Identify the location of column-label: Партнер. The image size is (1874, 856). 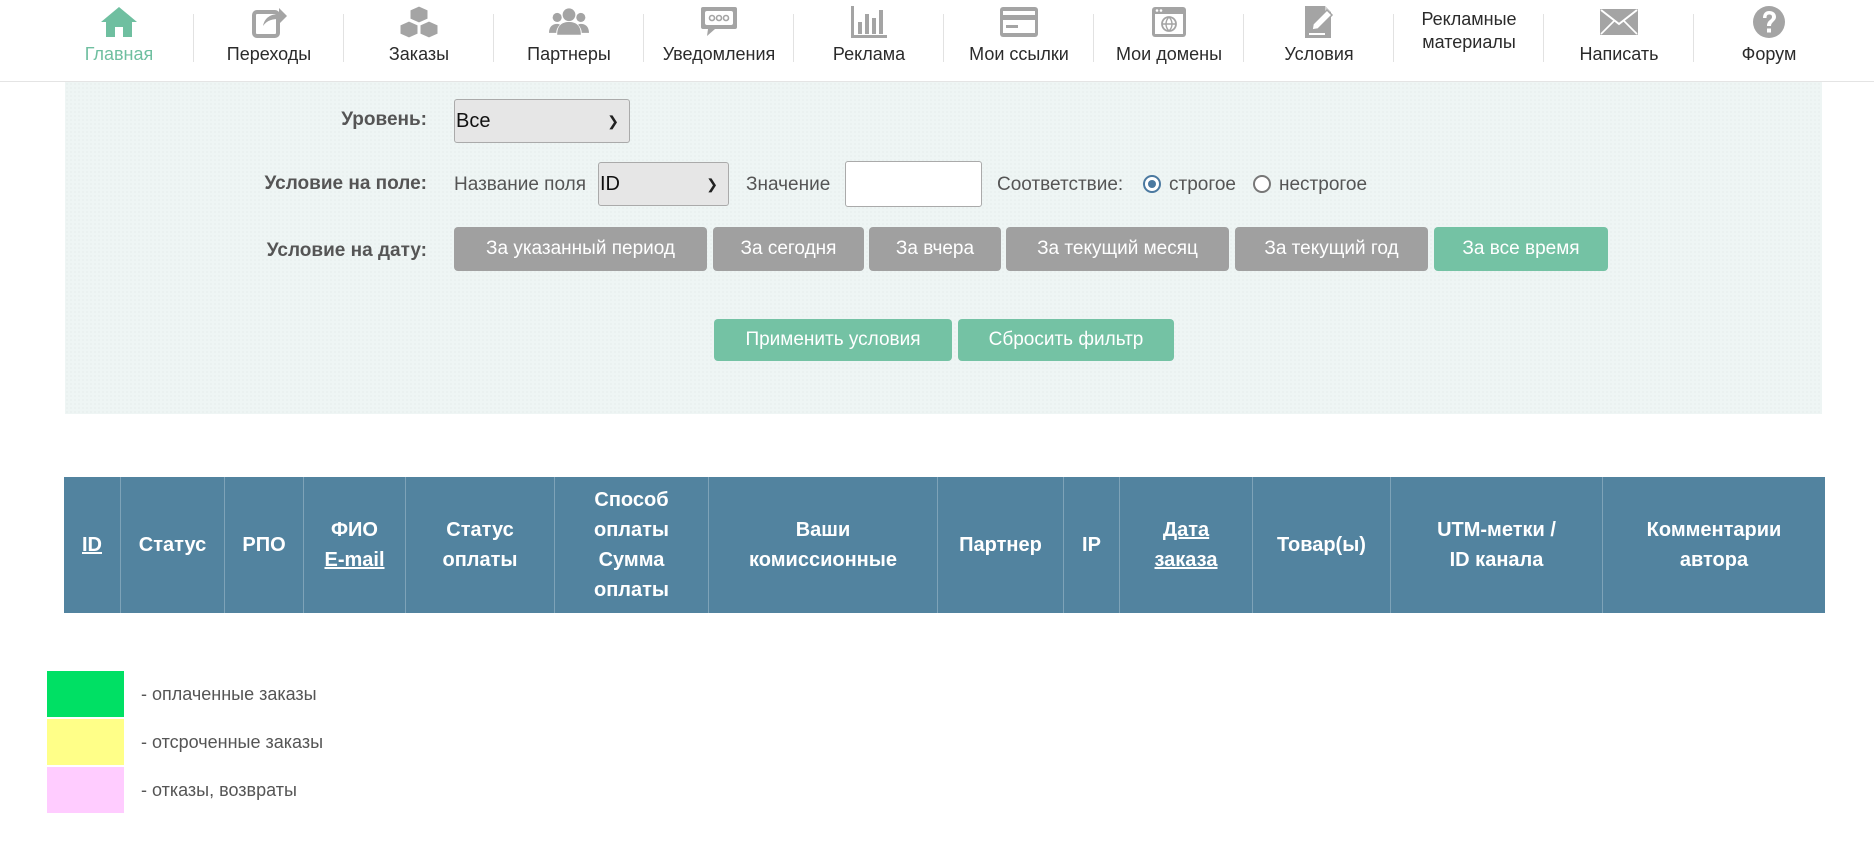
(1000, 545).